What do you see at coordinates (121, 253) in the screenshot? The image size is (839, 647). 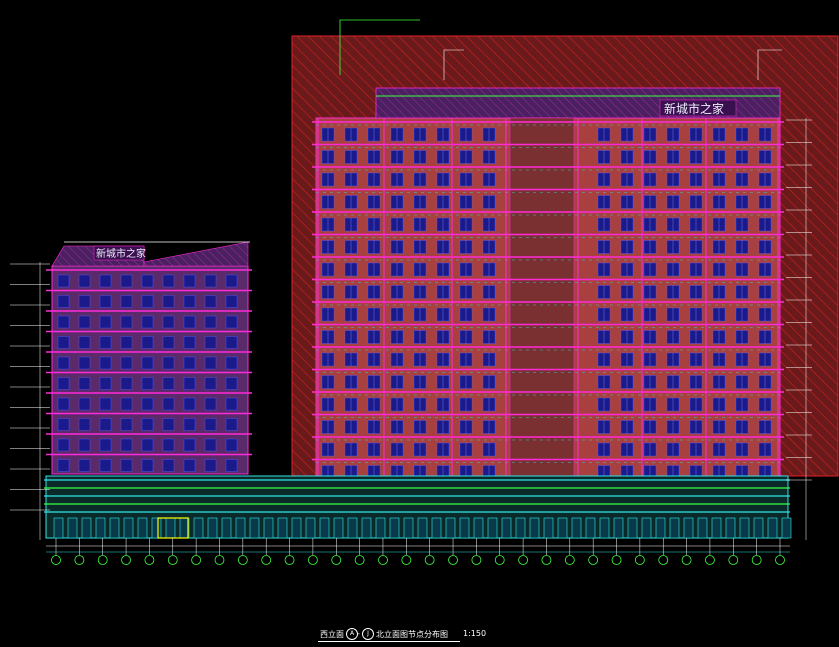 I see `left-roof-sign: 新城市之家` at bounding box center [121, 253].